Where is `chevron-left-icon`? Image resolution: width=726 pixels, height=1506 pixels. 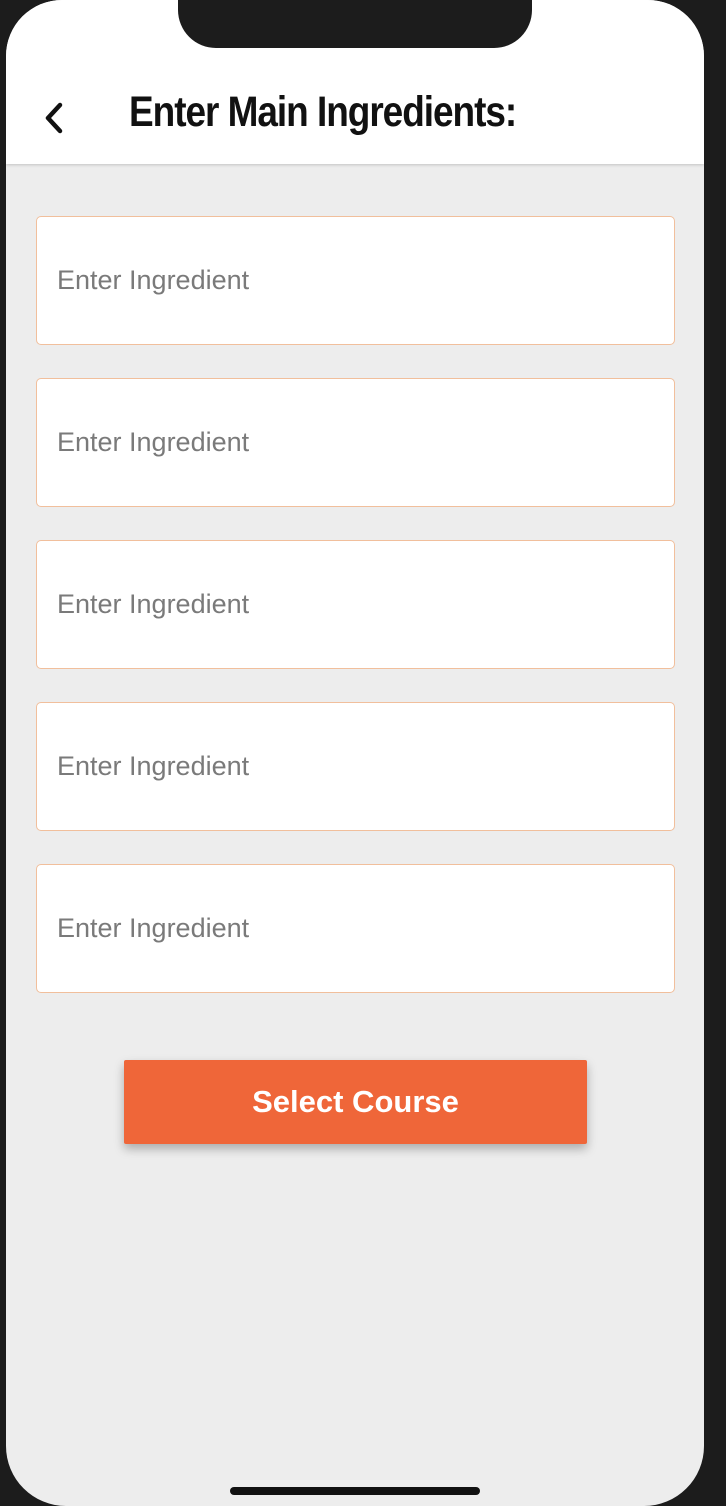 chevron-left-icon is located at coordinates (54, 118).